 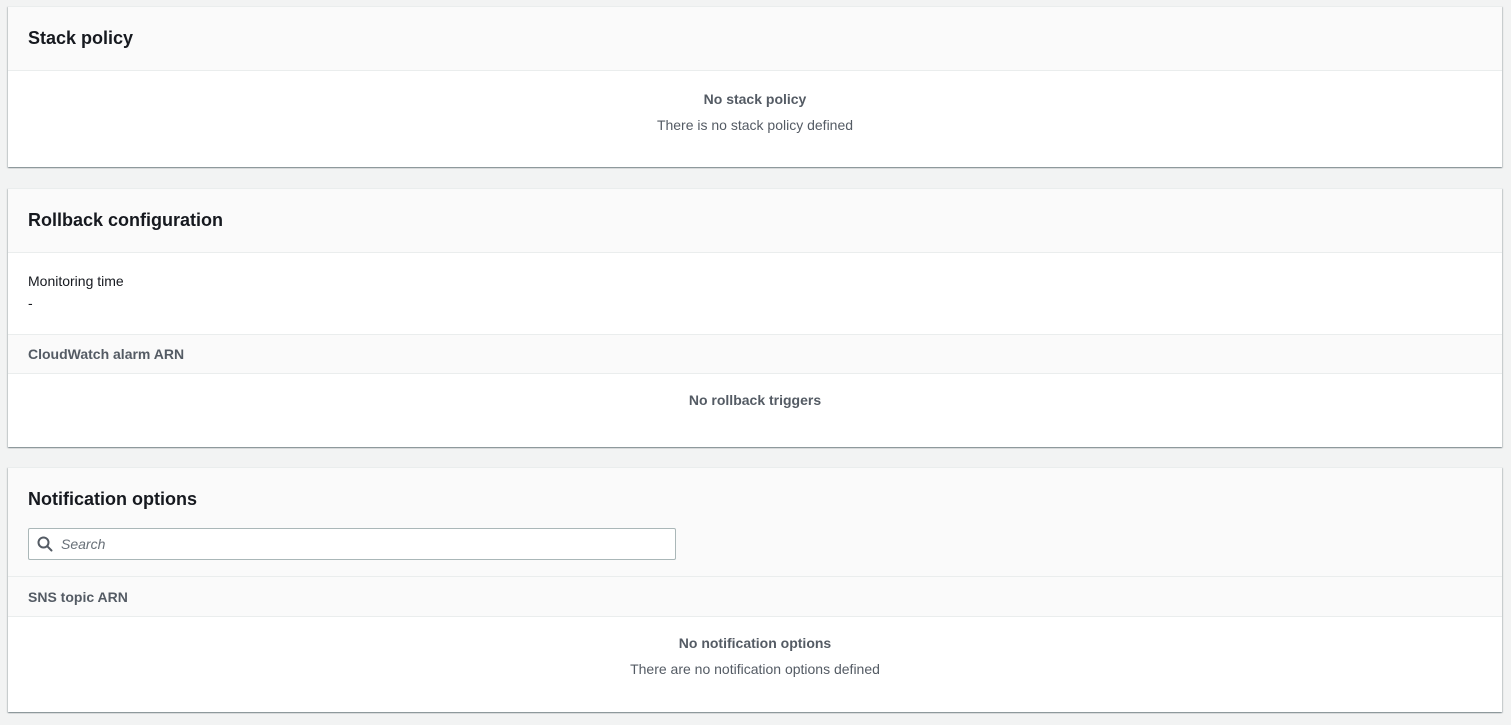 I want to click on stack-policy-empty-title: No stack policy, so click(x=755, y=99).